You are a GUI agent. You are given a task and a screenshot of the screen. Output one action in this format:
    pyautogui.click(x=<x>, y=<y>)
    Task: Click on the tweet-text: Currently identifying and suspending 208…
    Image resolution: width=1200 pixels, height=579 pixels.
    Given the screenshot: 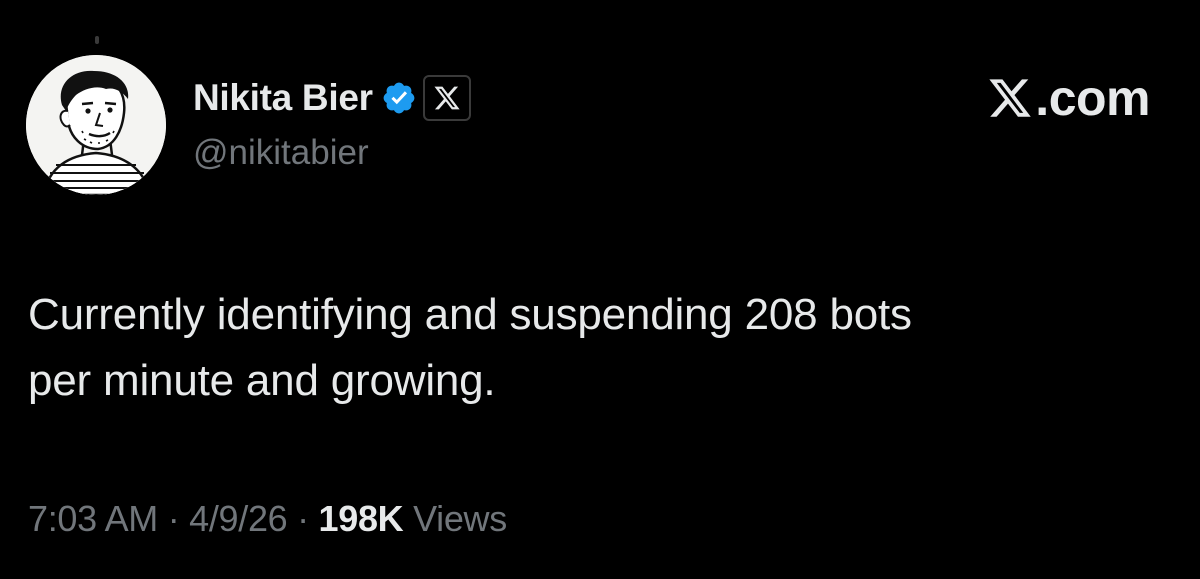 What is the action you would take?
    pyautogui.click(x=470, y=347)
    